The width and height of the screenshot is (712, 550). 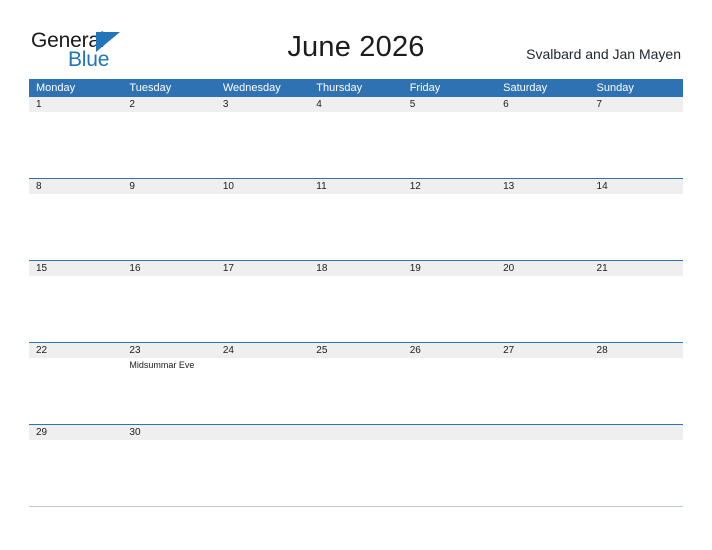 I want to click on day-cell: 13, so click(x=542, y=219).